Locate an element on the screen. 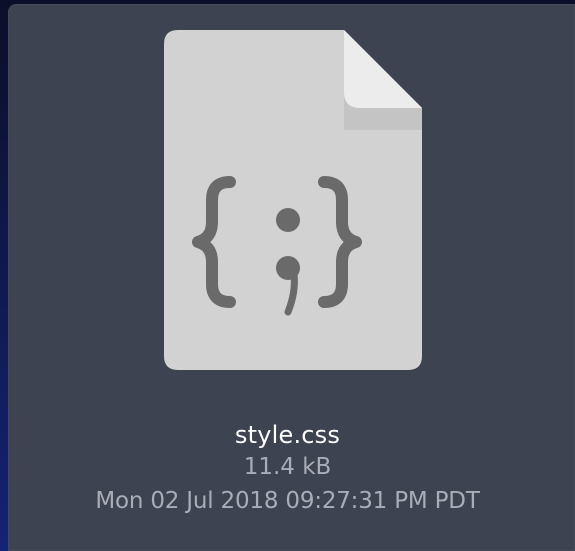 The image size is (575, 551). semicolon-dot is located at coordinates (288, 220).